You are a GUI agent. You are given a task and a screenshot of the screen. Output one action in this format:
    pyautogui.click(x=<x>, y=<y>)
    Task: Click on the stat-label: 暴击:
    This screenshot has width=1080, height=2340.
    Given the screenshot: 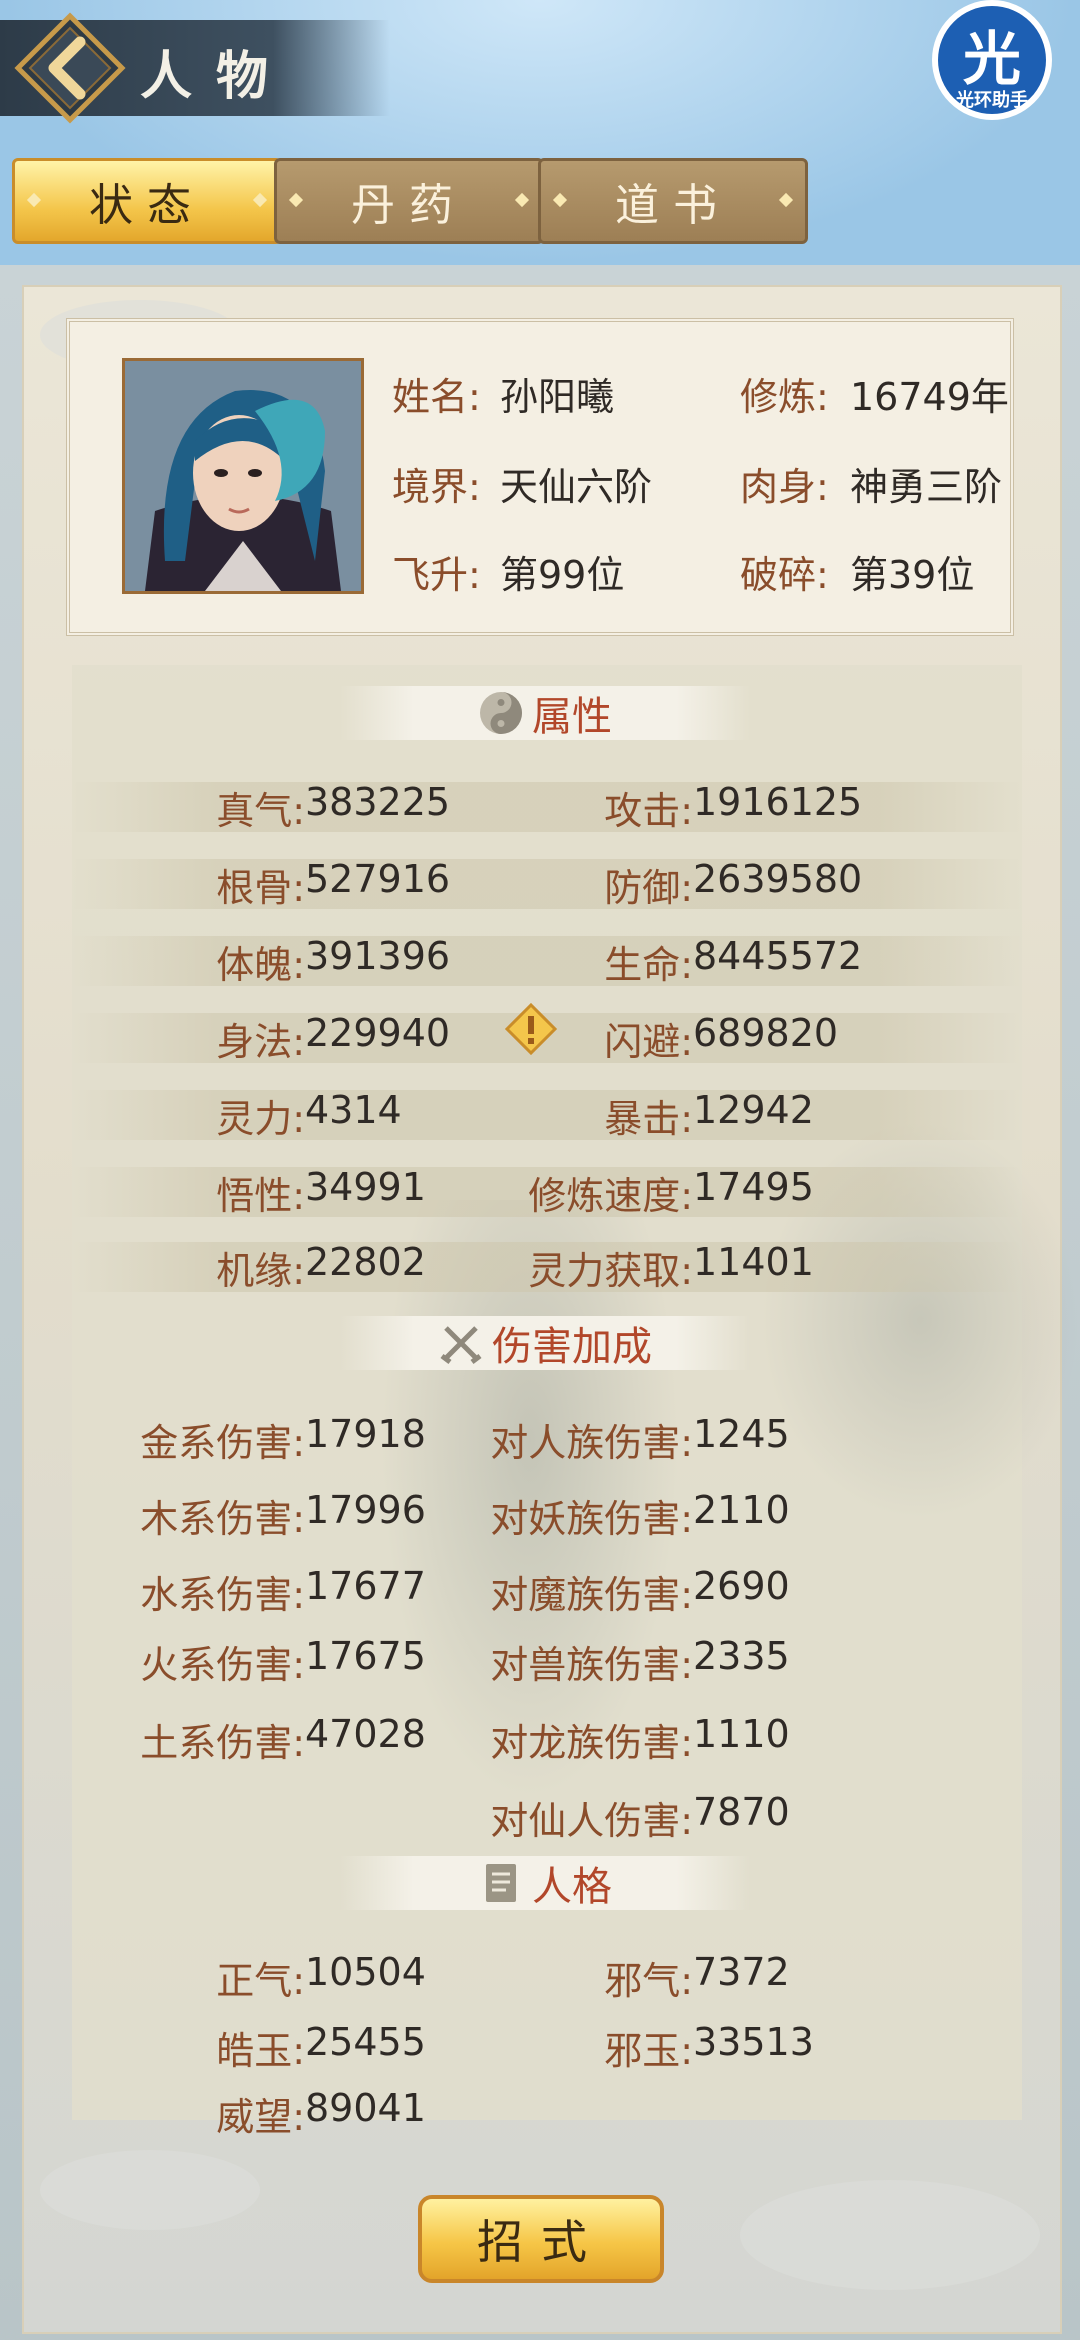 What is the action you would take?
    pyautogui.click(x=648, y=1119)
    